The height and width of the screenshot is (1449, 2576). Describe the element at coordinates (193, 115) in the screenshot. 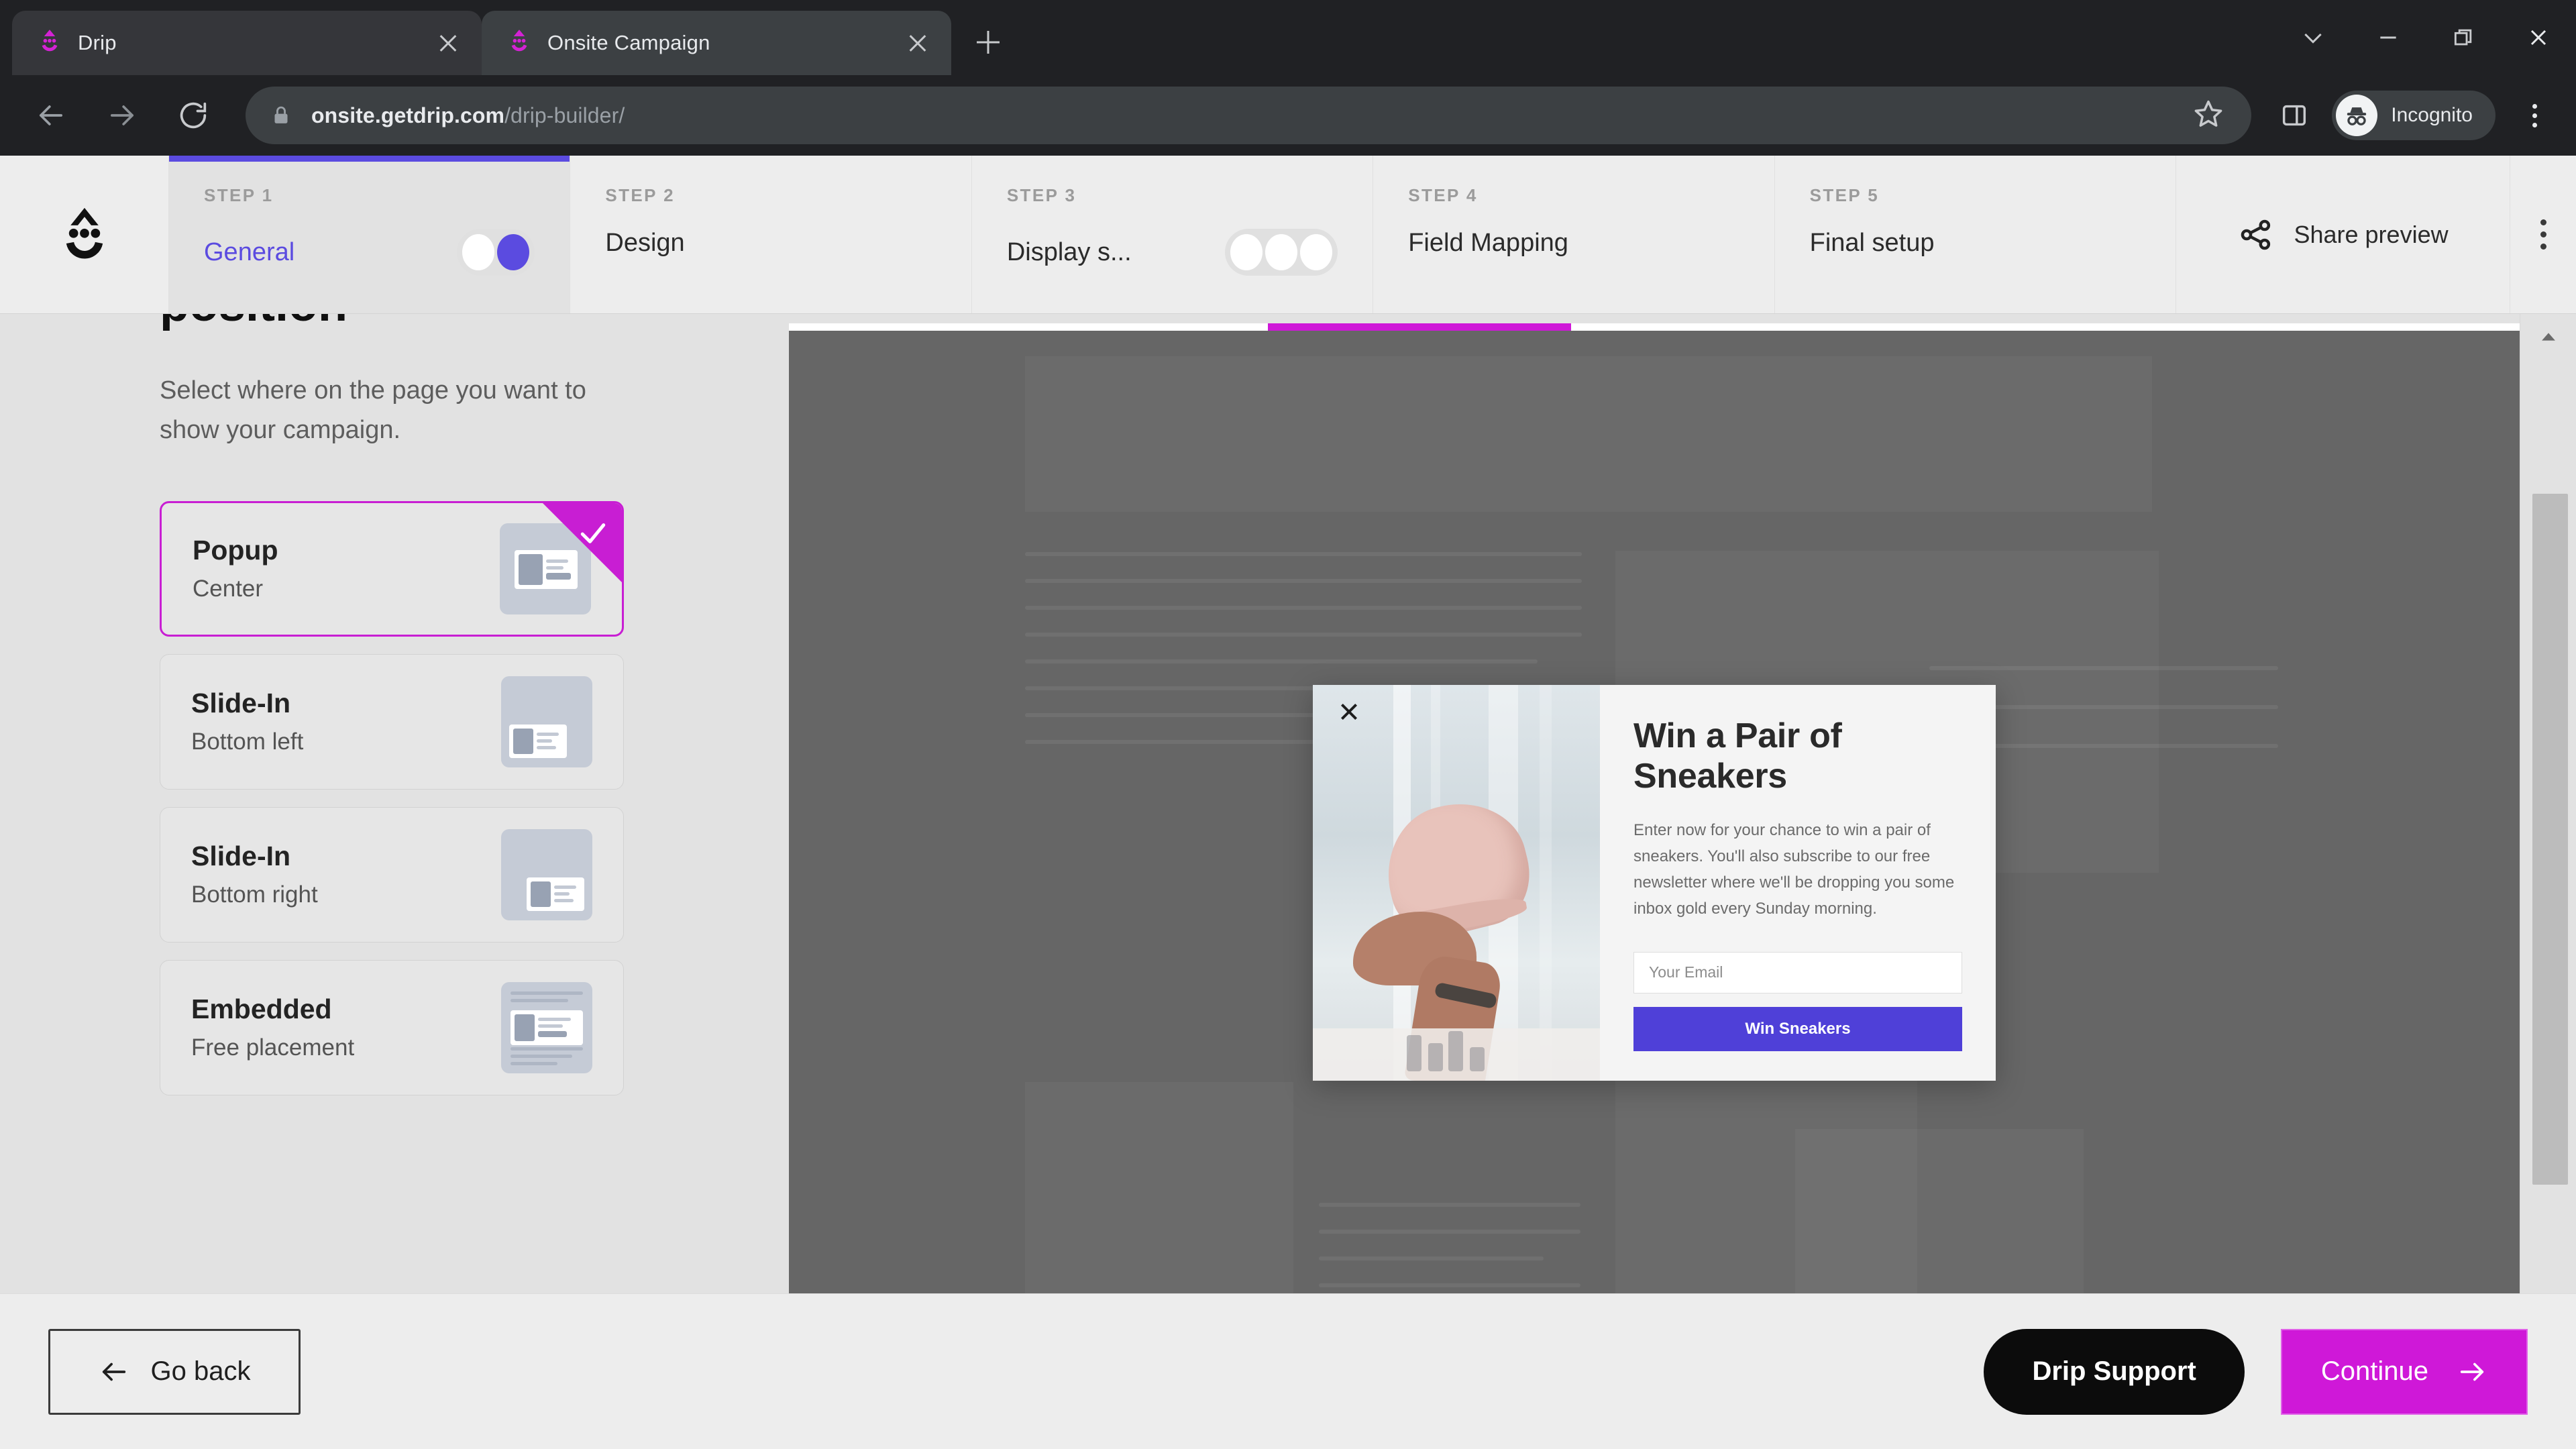

I see `reload-icon` at that location.